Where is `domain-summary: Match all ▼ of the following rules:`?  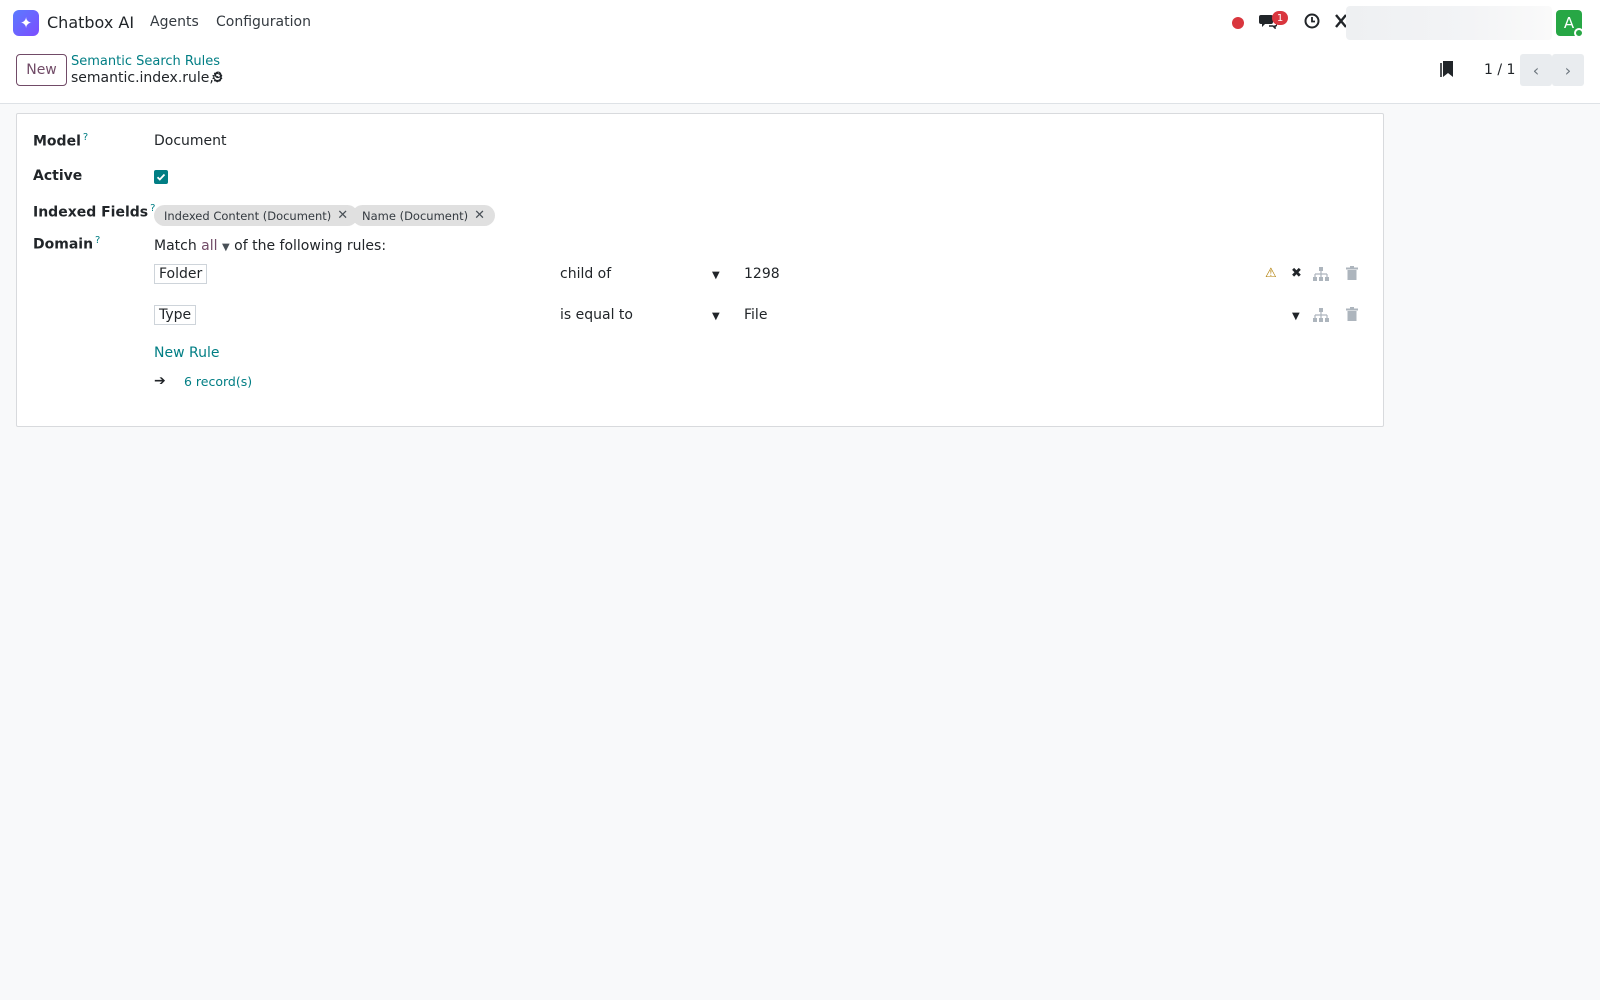
domain-summary: Match all ▼ of the following rules: is located at coordinates (270, 246).